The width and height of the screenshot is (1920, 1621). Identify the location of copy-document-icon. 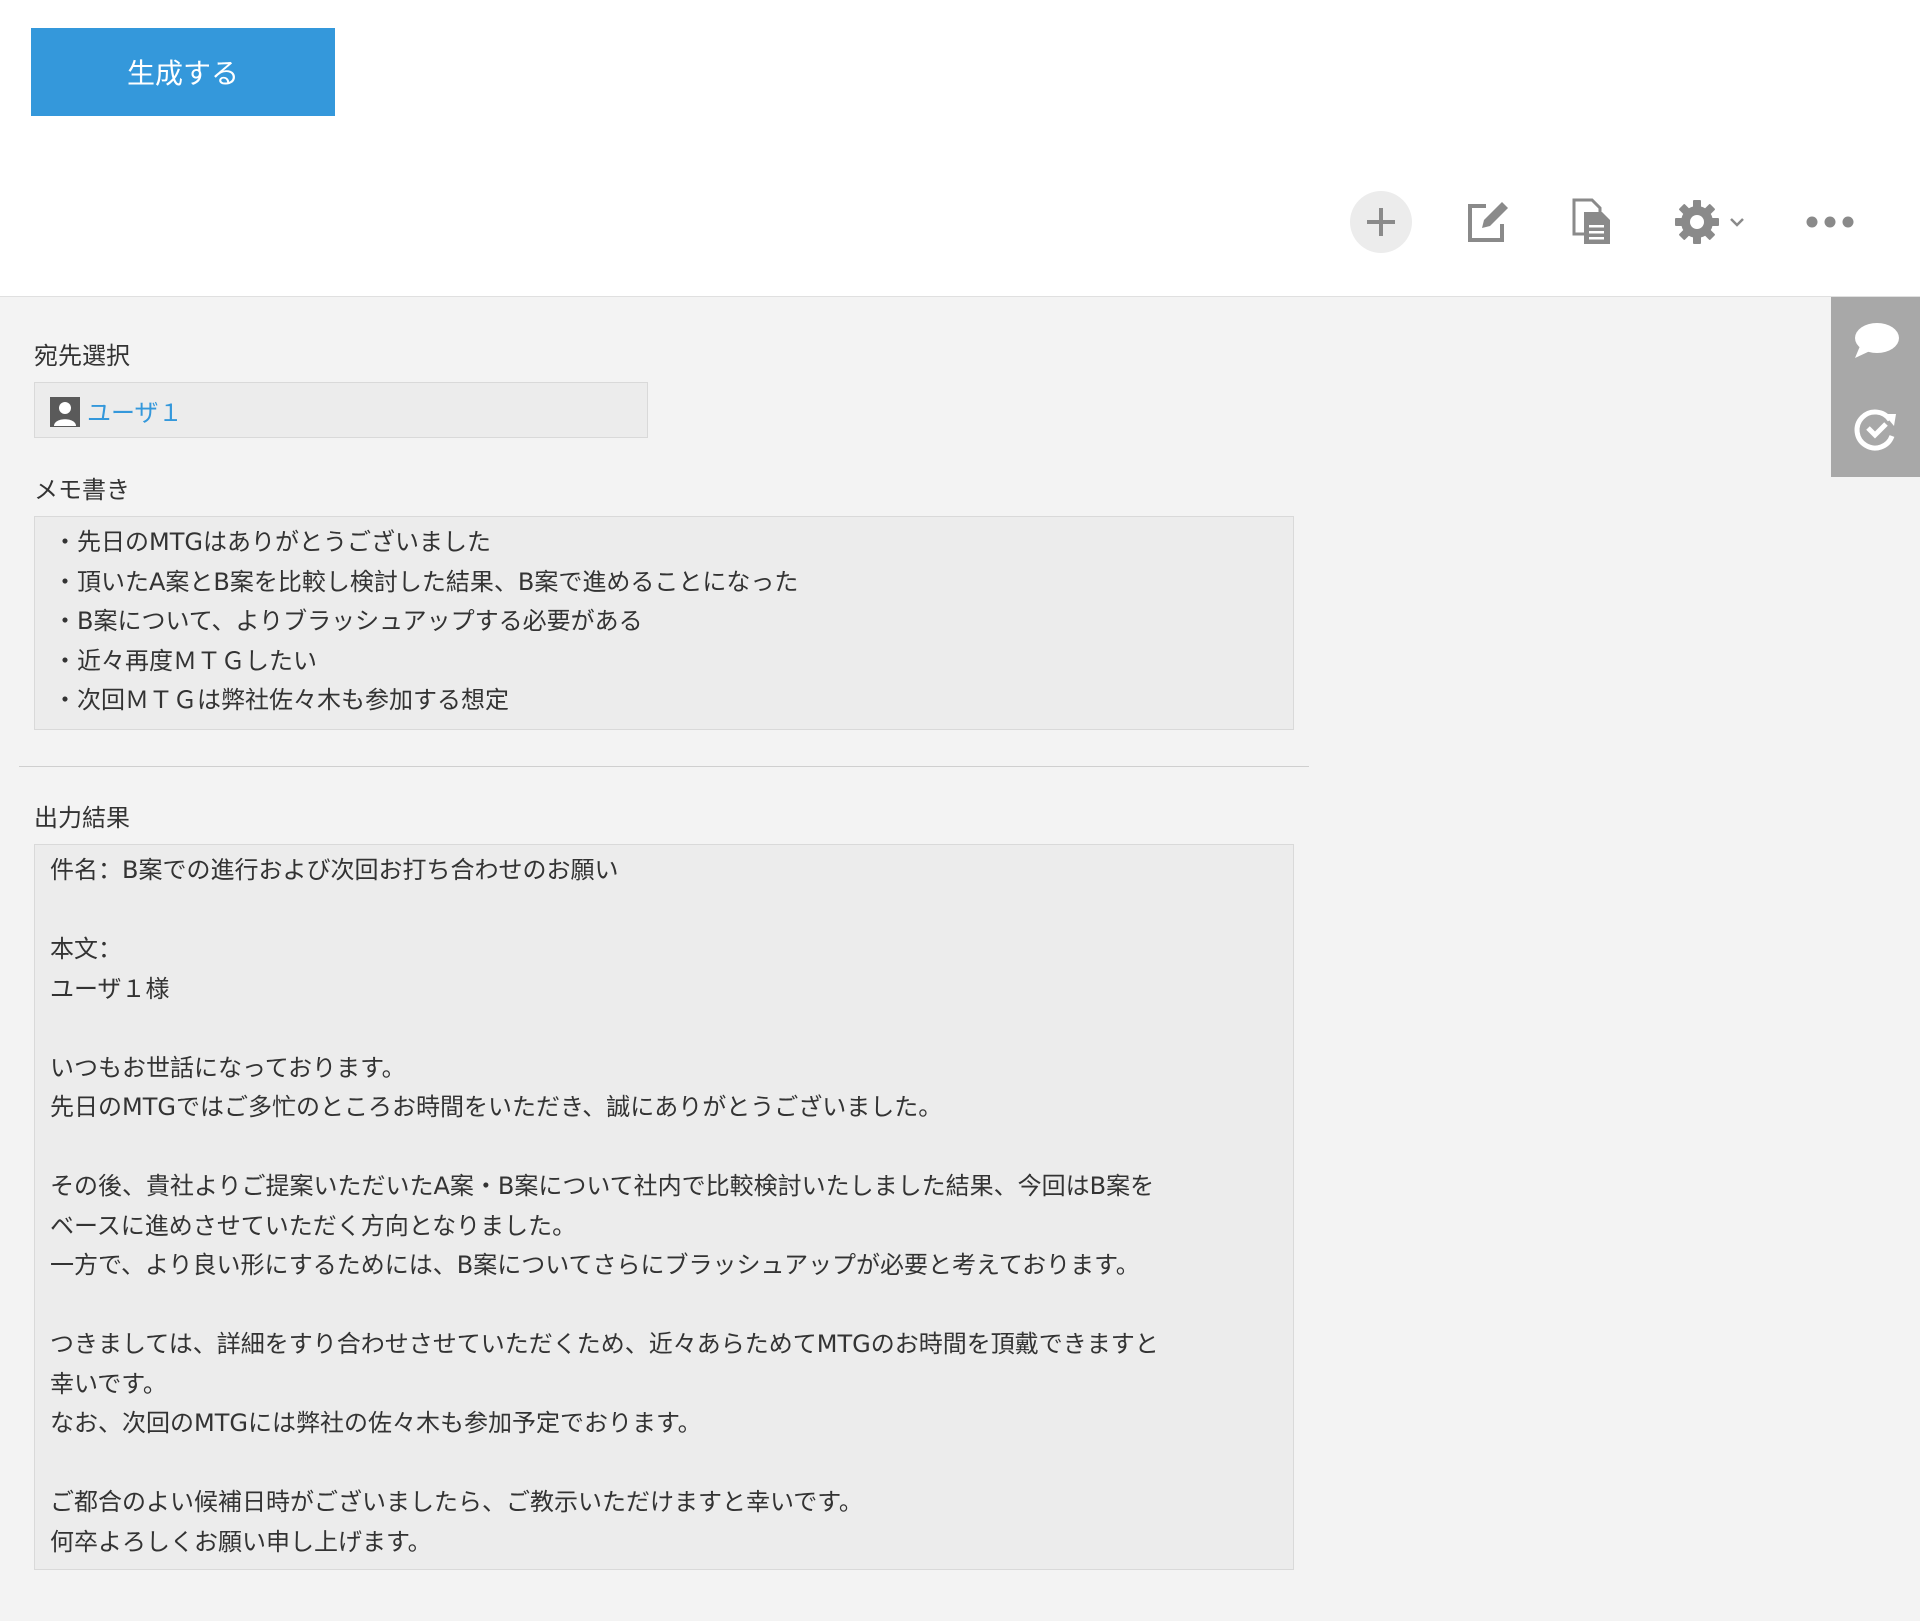
(1591, 221).